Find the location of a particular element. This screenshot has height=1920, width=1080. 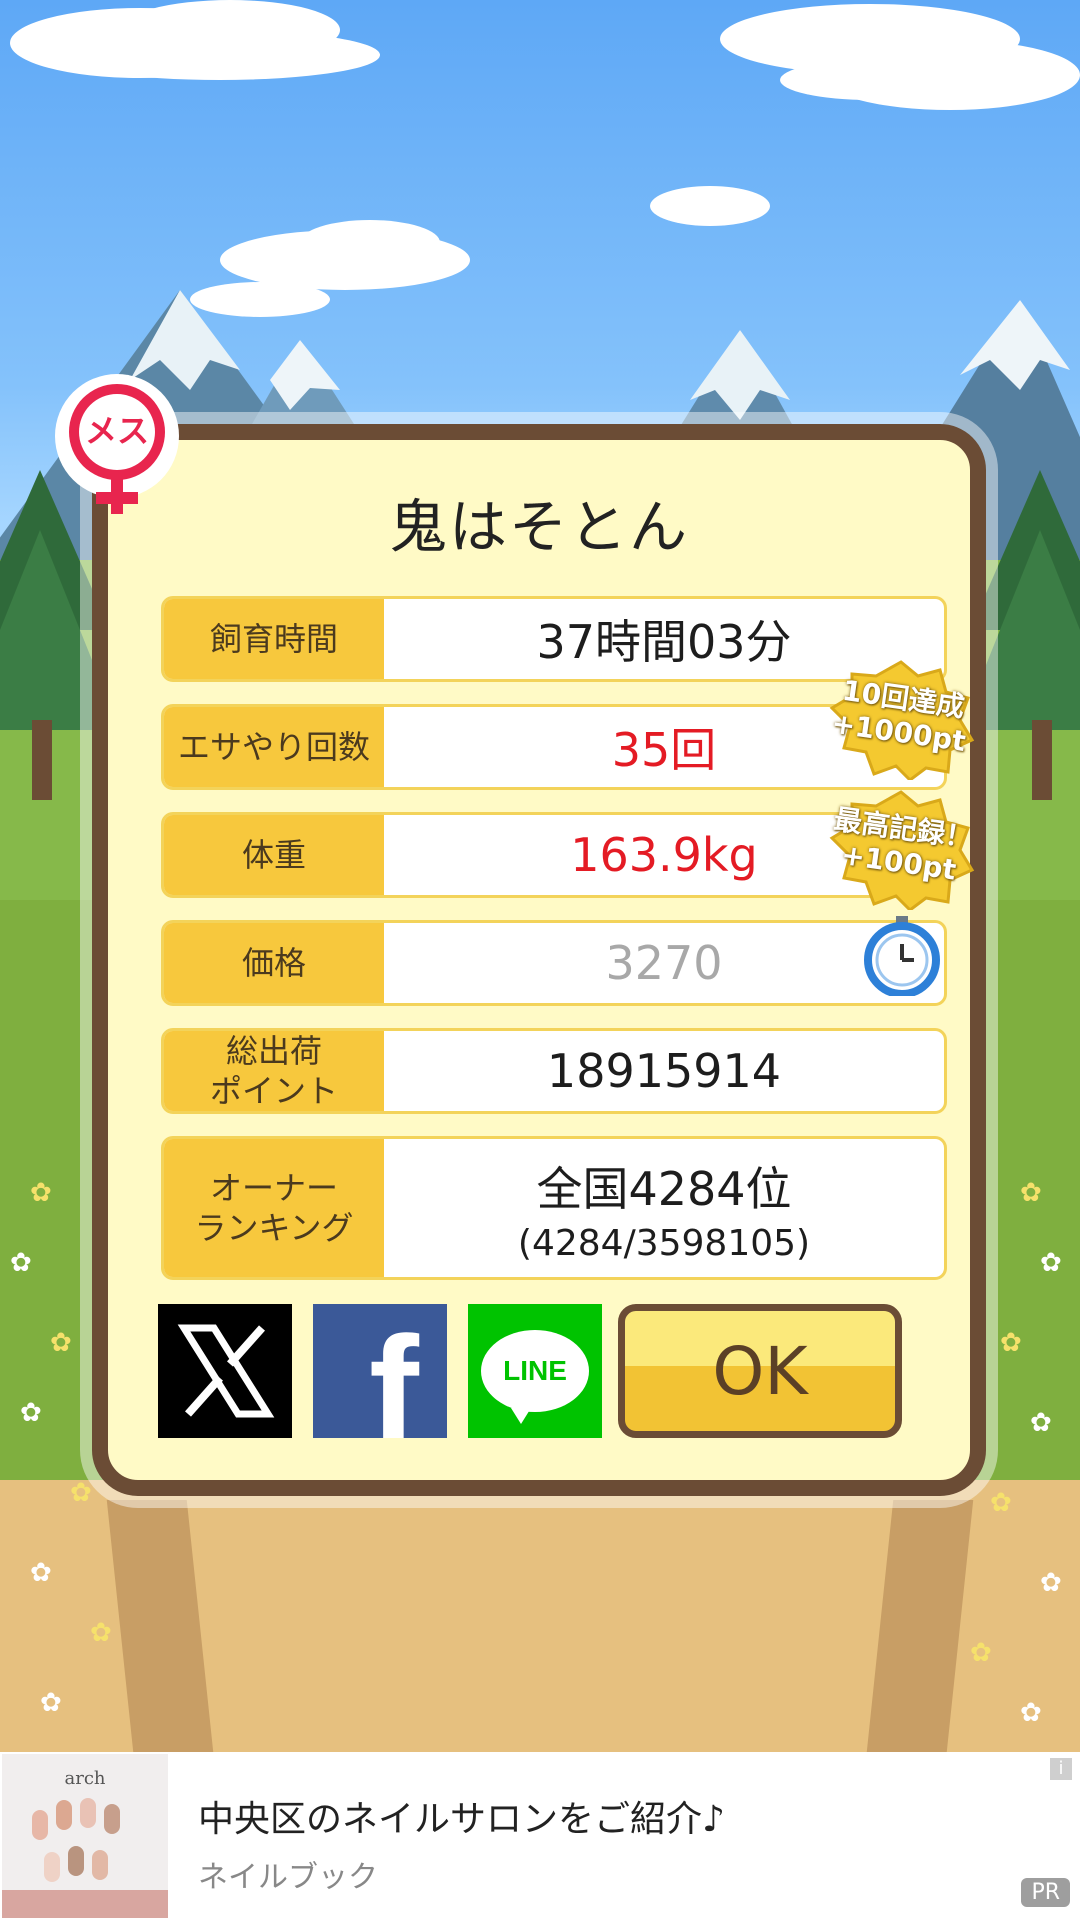

stat-value: 3270 is located at coordinates (664, 963).